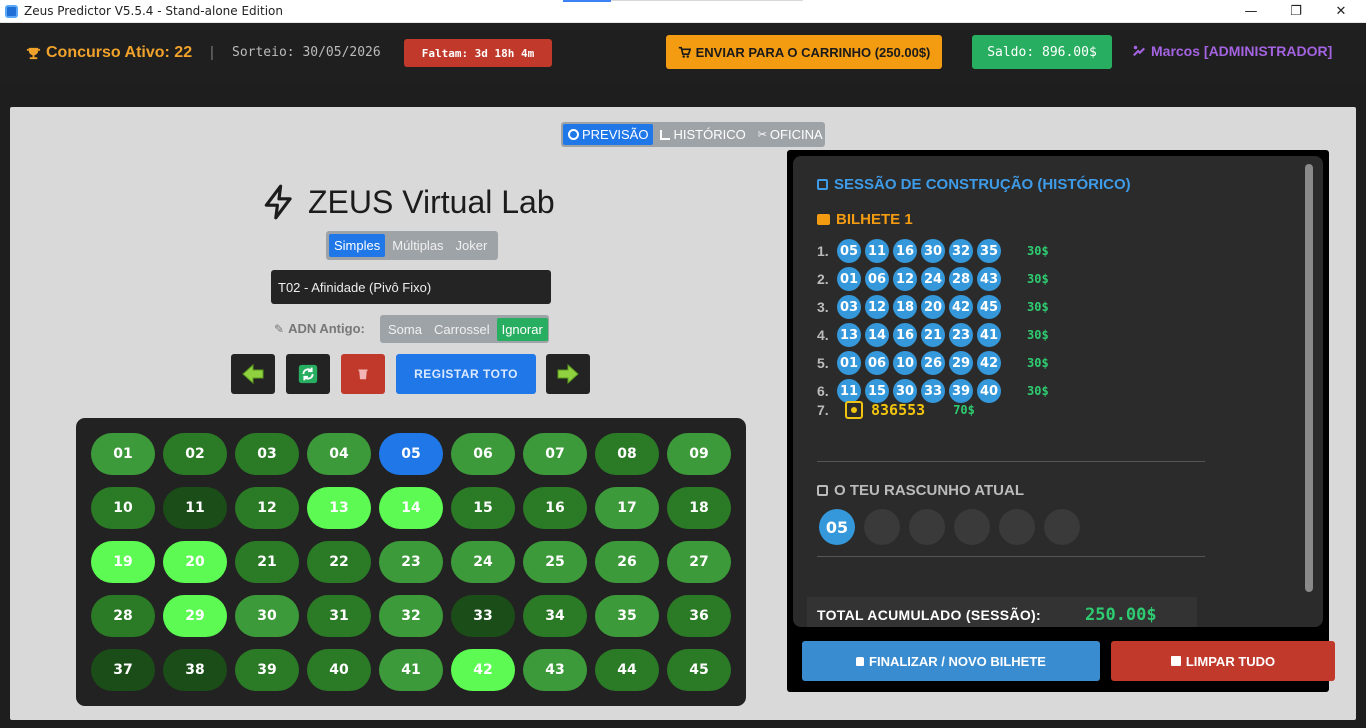 The height and width of the screenshot is (728, 1366). What do you see at coordinates (1341, 11) in the screenshot?
I see `close-button: ✕` at bounding box center [1341, 11].